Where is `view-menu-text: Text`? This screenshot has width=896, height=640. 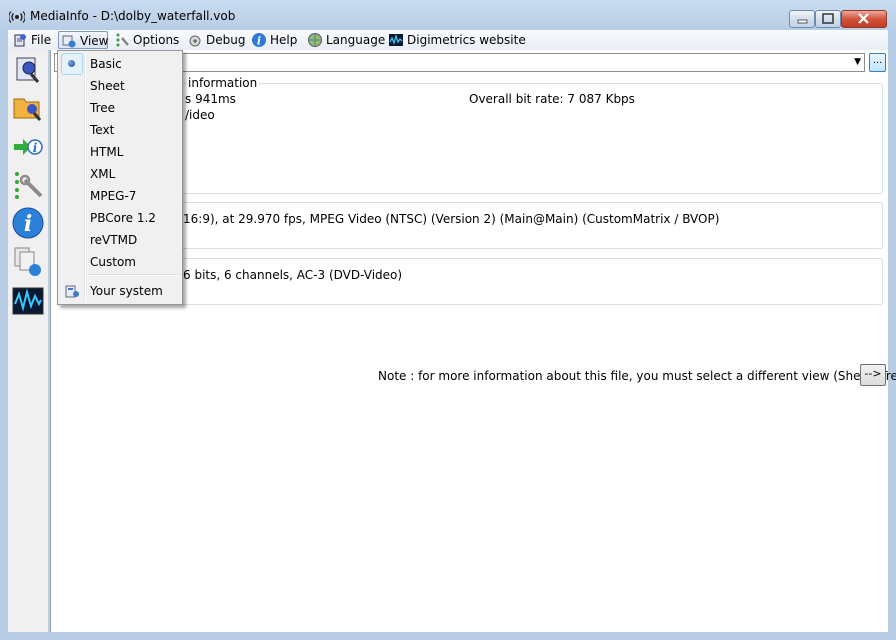
view-menu-text: Text is located at coordinates (120, 130).